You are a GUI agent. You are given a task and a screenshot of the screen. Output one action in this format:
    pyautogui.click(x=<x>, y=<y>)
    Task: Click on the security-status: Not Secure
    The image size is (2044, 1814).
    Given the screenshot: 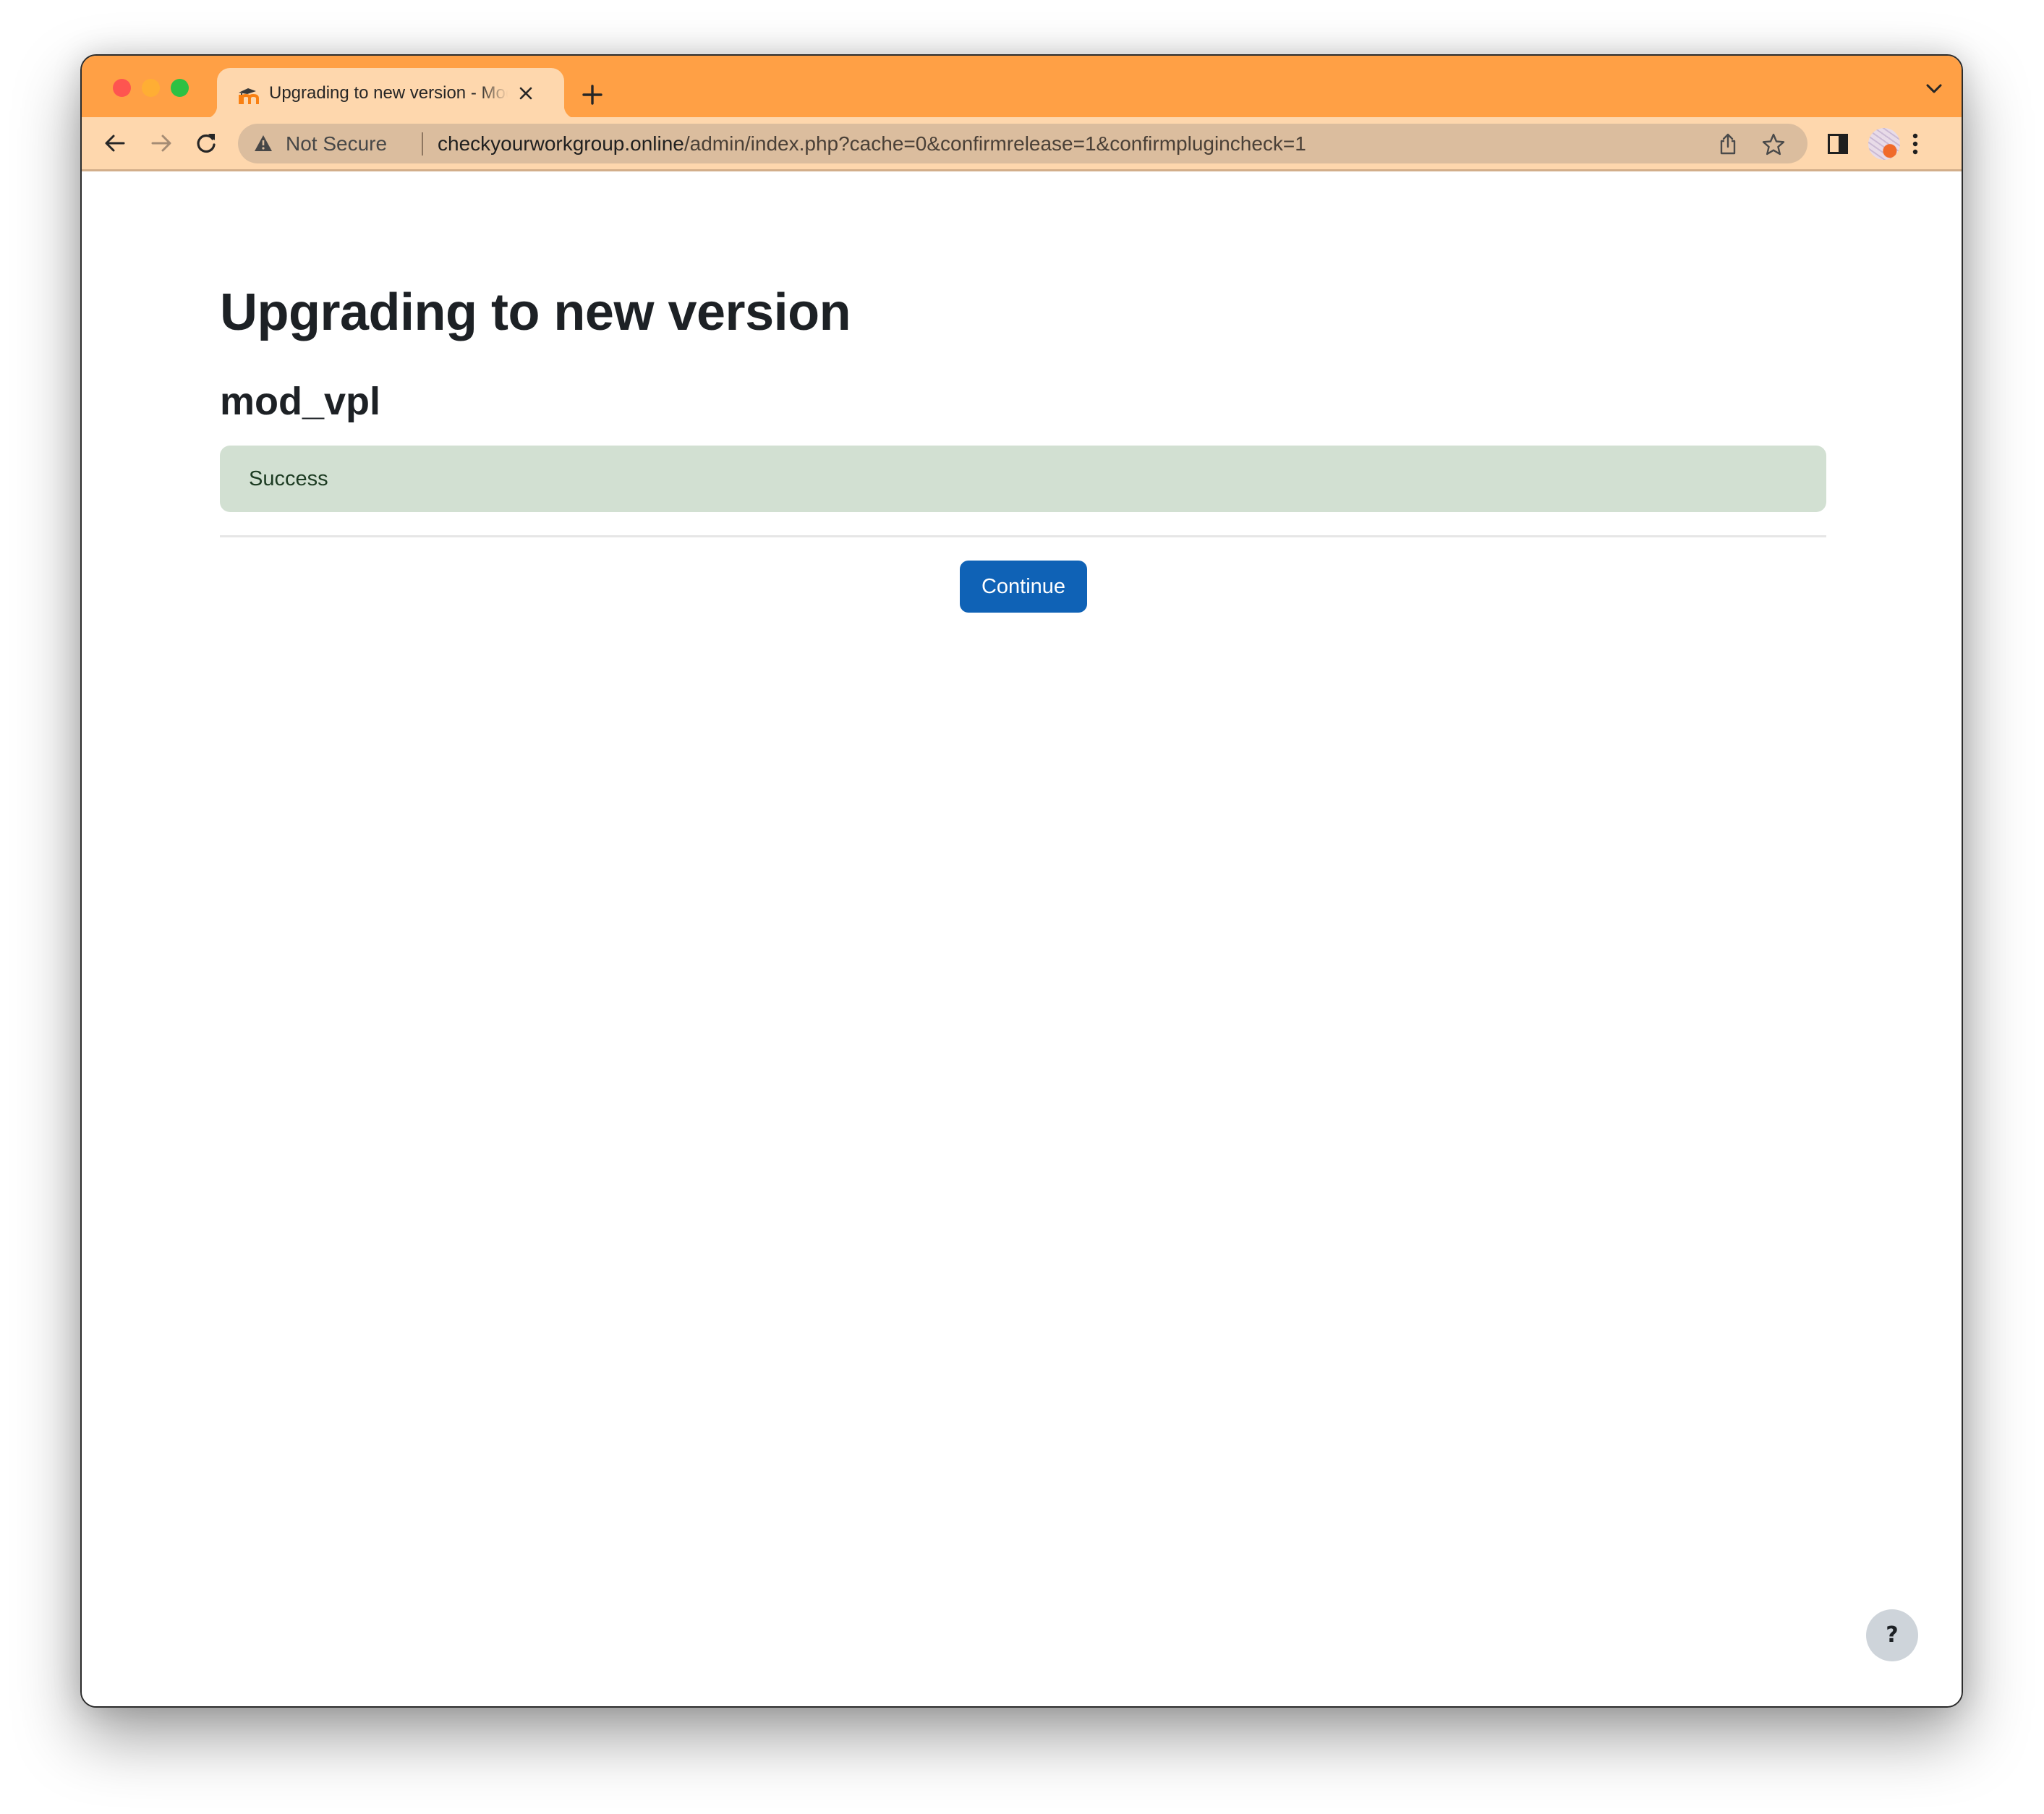 What is the action you would take?
    pyautogui.click(x=336, y=144)
    